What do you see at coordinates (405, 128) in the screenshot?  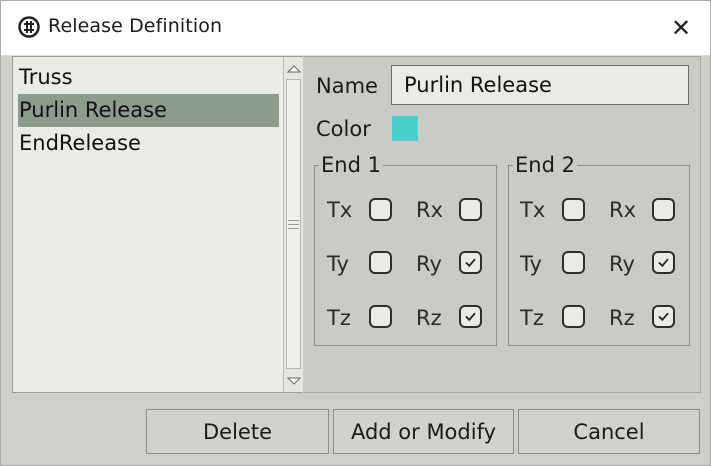 I see `color-swatch` at bounding box center [405, 128].